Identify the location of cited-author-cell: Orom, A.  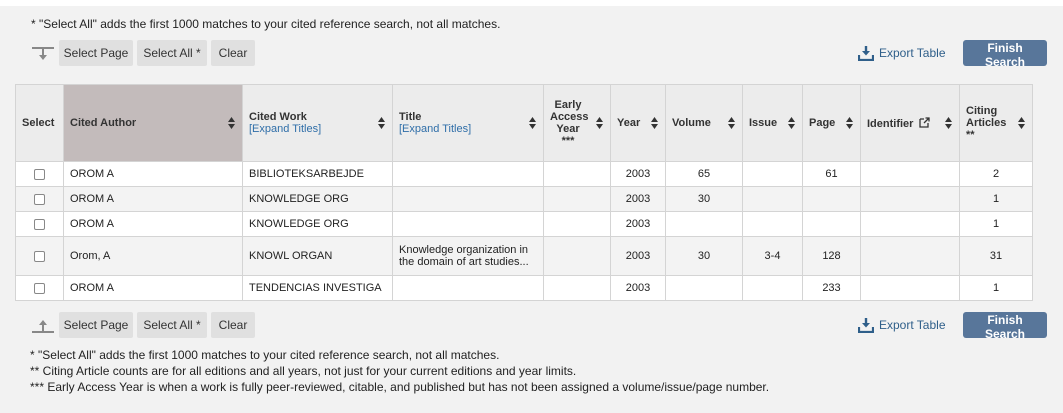
(153, 256).